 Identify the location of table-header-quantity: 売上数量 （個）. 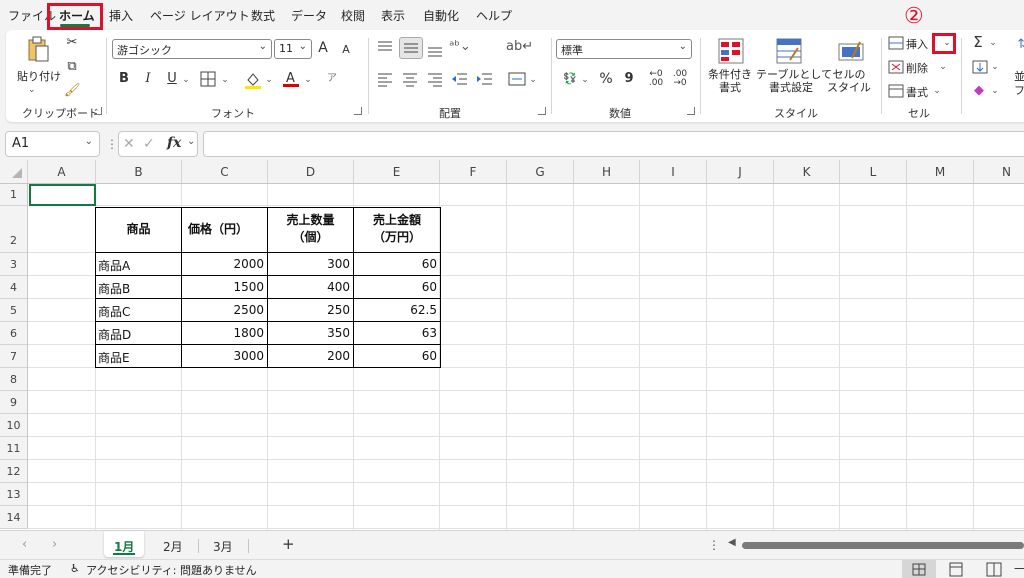
(310, 228).